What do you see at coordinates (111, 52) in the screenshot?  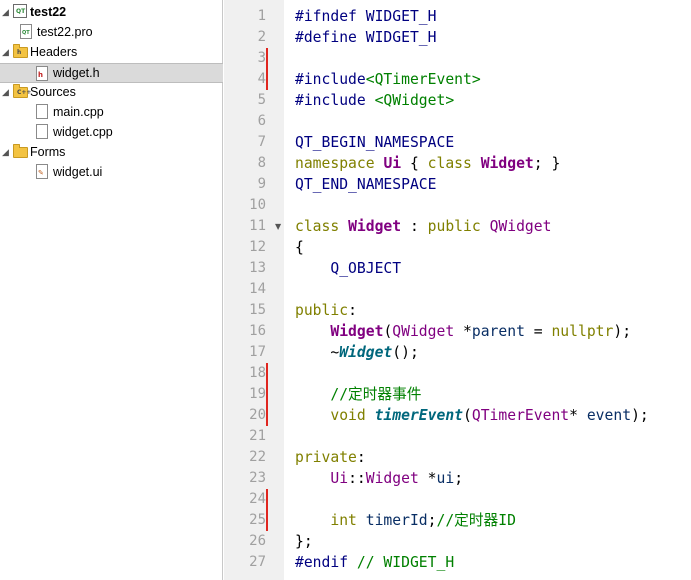 I see `tree-item-headers: ◢ h Headers` at bounding box center [111, 52].